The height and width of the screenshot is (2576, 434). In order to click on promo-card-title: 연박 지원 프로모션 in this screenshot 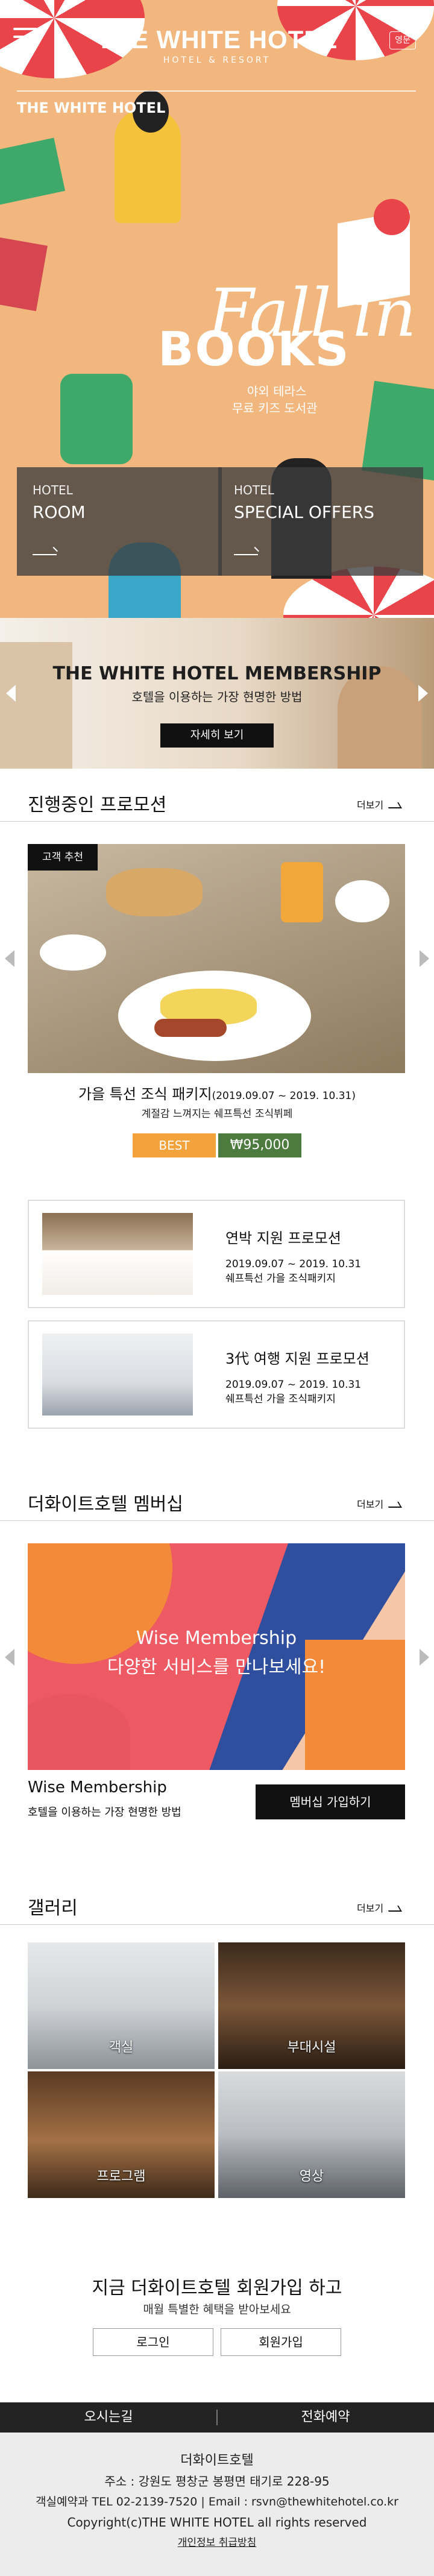, I will do `click(283, 1238)`.